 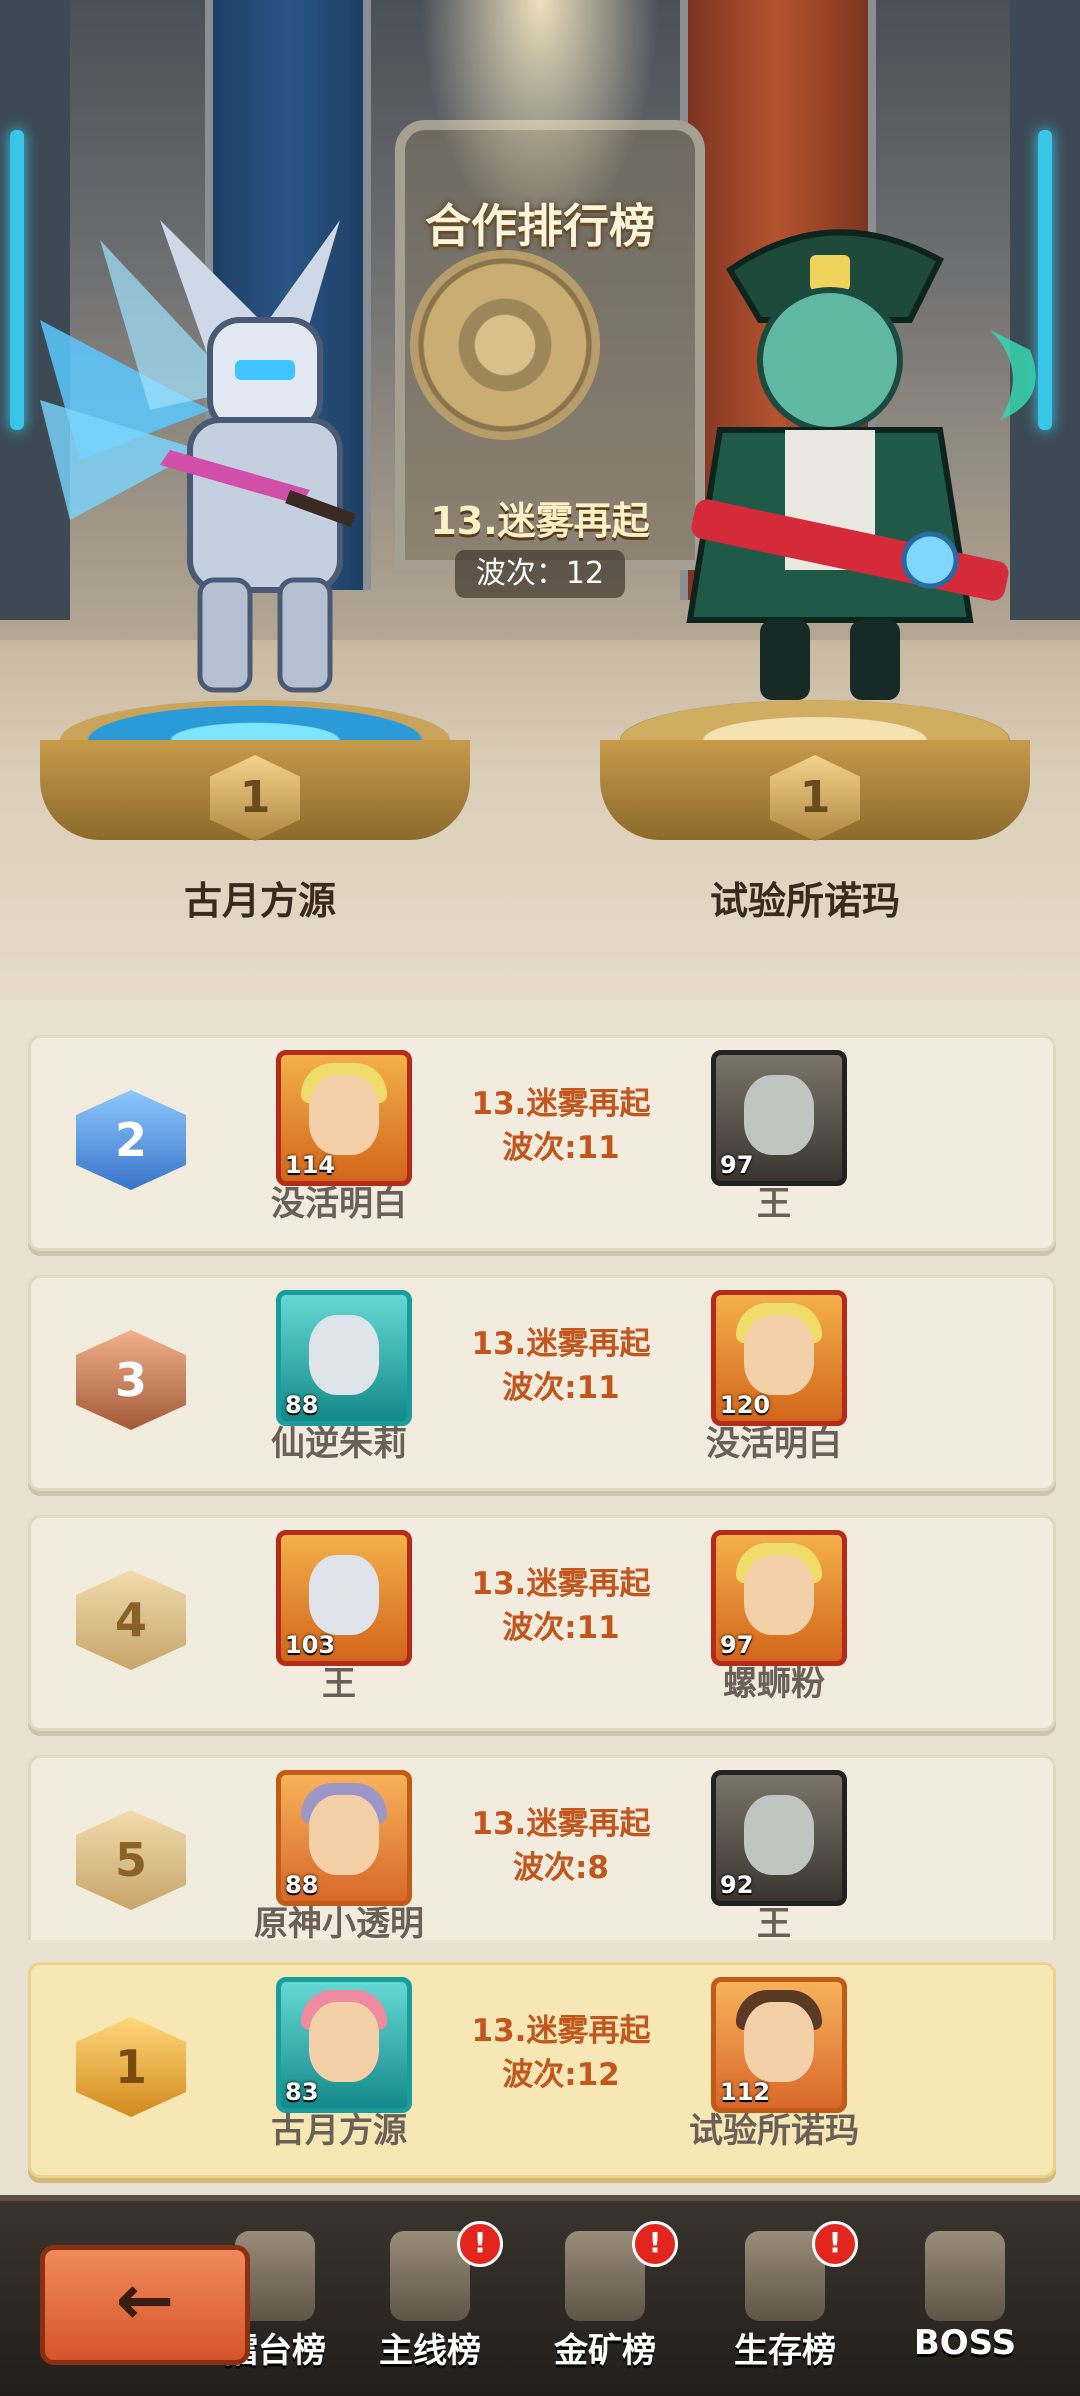 I want to click on rank-badge: 4, so click(x=131, y=1620).